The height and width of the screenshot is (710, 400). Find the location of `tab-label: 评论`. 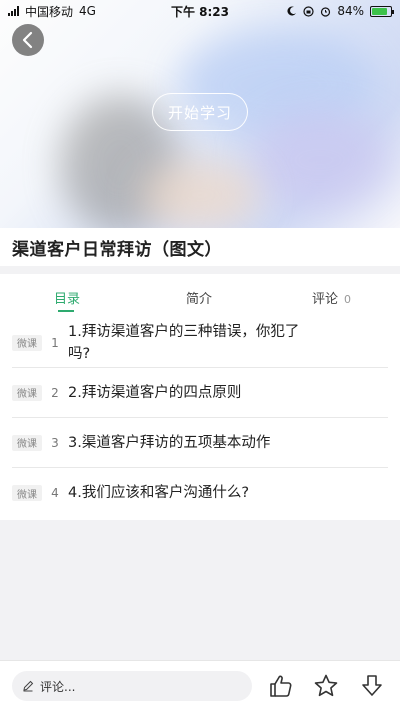

tab-label: 评论 is located at coordinates (325, 299).